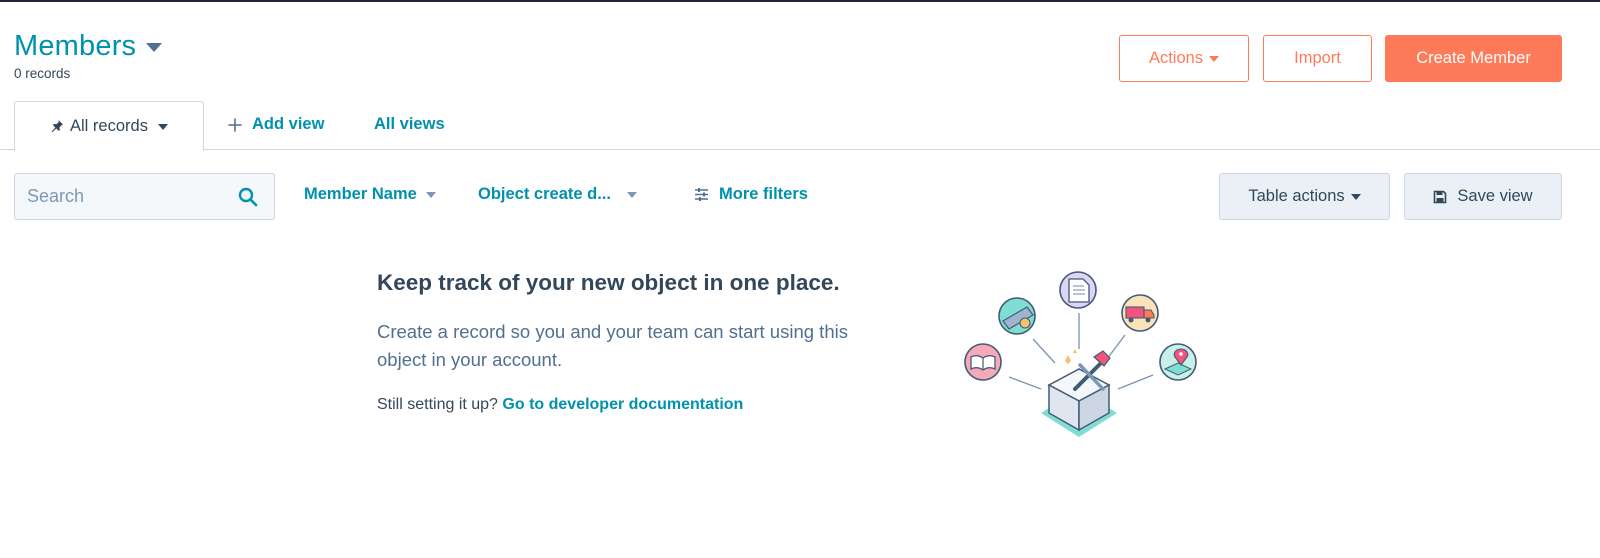 This screenshot has height=558, width=1600. I want to click on table-actions-button: Table actions, so click(1304, 196).